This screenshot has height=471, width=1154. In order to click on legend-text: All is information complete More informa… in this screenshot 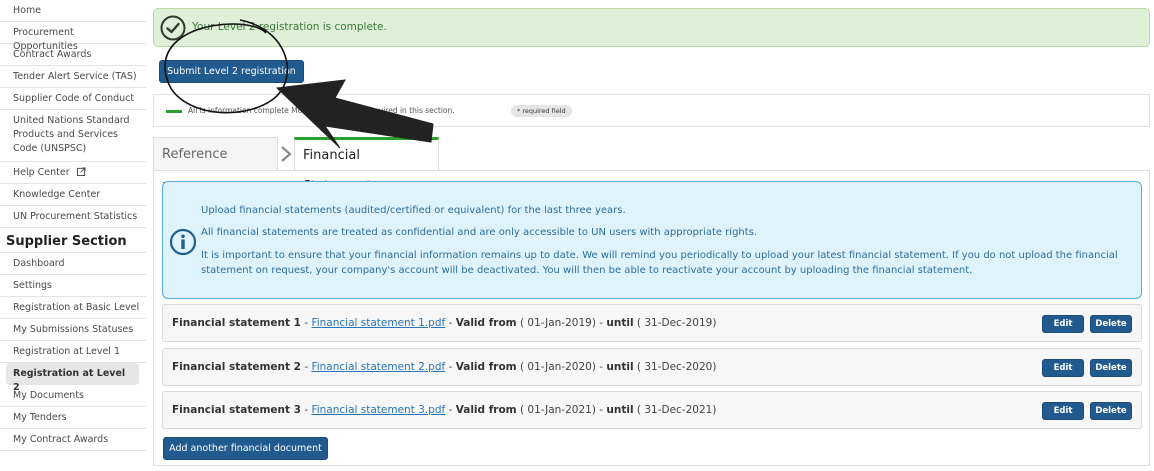, I will do `click(321, 110)`.